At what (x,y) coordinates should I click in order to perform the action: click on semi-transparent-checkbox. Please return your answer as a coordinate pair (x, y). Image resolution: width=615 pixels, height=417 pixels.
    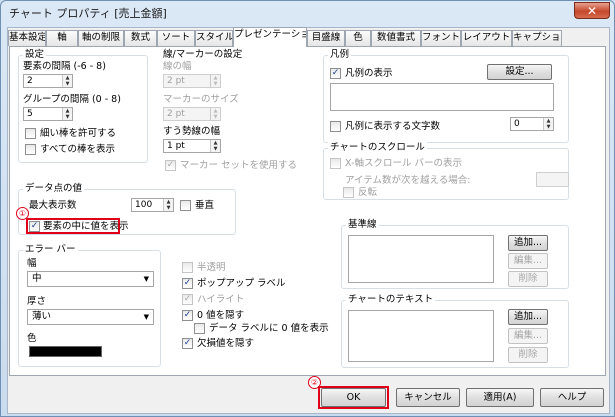
    Looking at the image, I should click on (187, 267).